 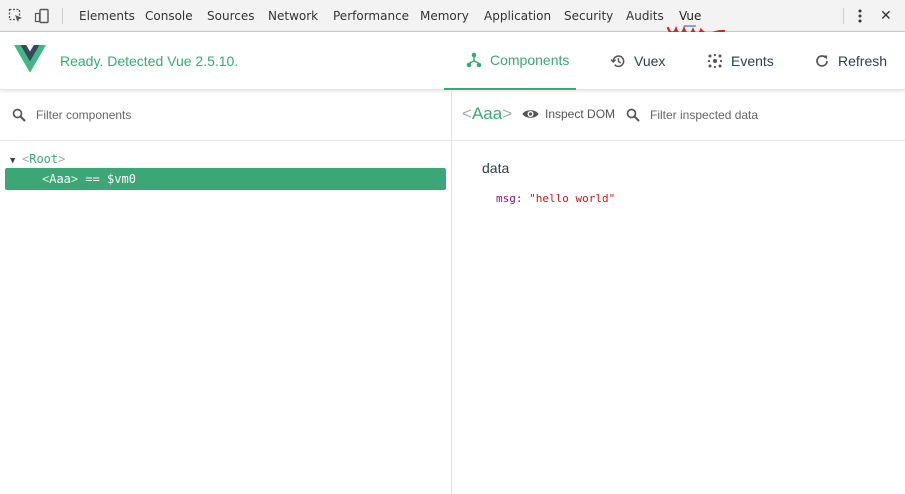 What do you see at coordinates (645, 16) in the screenshot?
I see `tab-audits: Audits` at bounding box center [645, 16].